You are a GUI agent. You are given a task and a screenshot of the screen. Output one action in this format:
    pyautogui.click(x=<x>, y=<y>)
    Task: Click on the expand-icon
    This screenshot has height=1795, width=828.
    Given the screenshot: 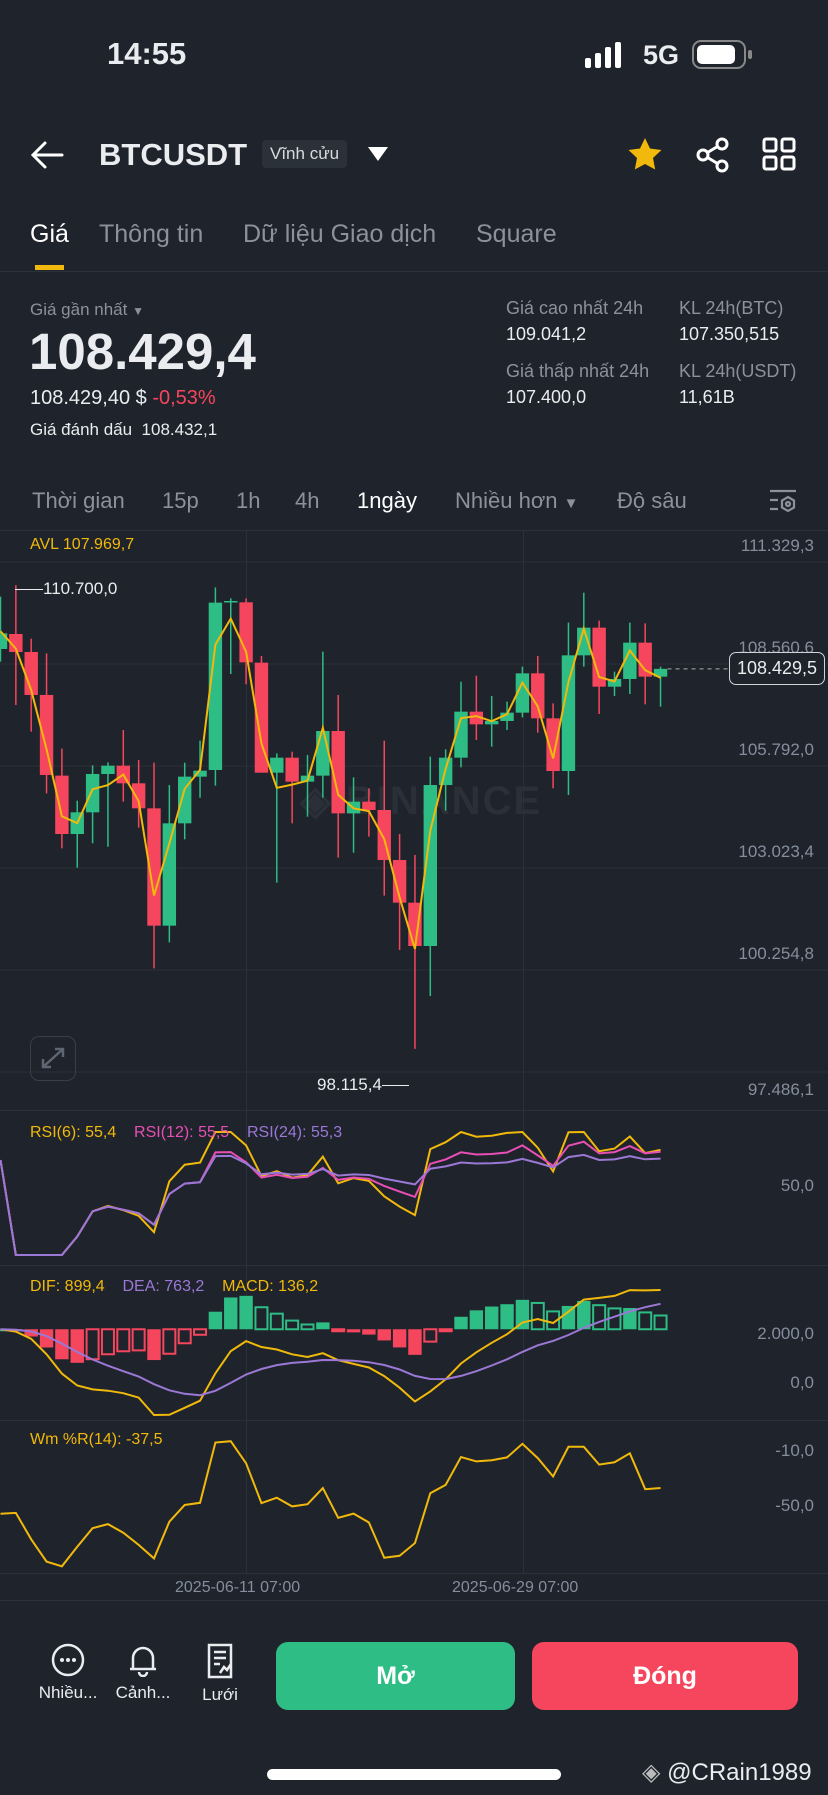 What is the action you would take?
    pyautogui.click(x=53, y=1058)
    